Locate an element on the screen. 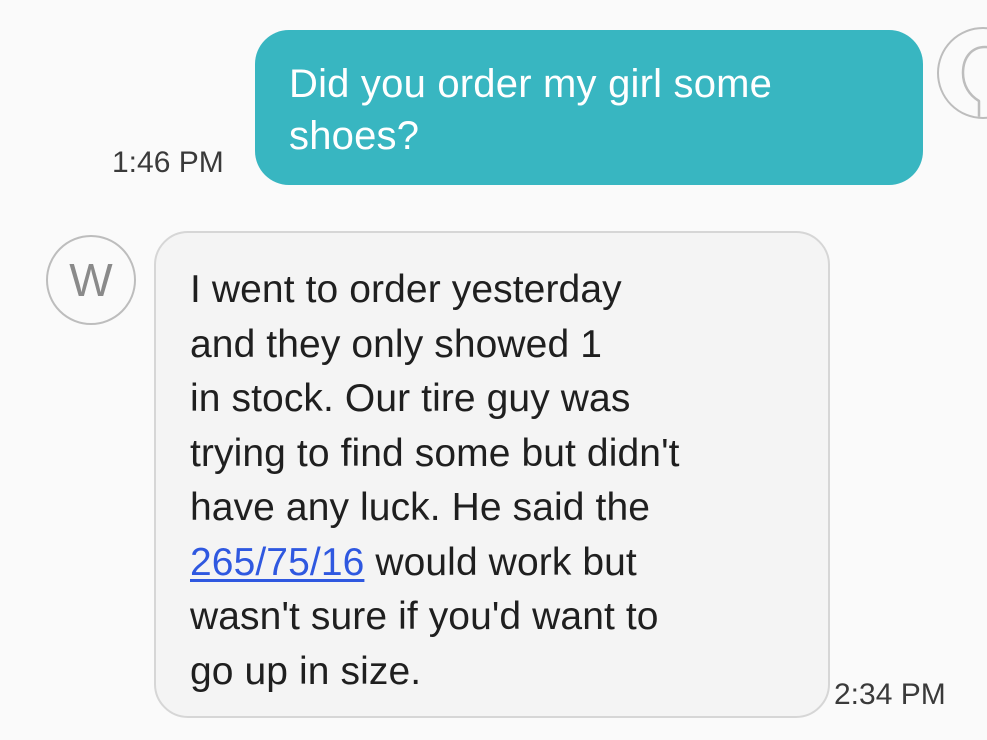  my-avatar is located at coordinates (962, 73).